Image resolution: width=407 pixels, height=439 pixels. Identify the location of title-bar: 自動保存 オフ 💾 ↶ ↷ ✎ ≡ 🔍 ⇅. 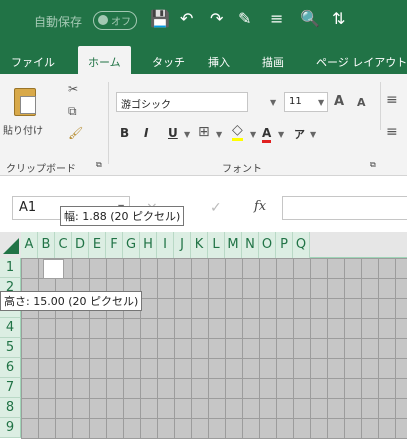
(203, 21).